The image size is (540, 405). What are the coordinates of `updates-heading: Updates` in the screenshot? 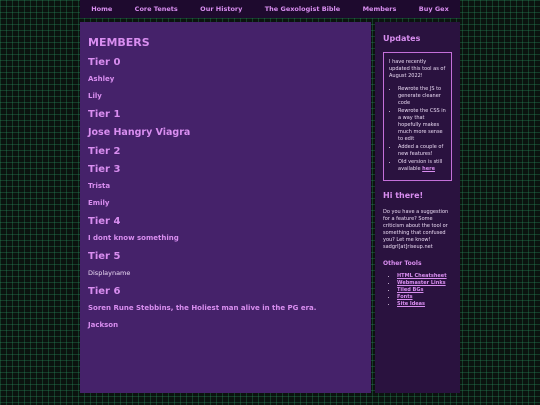 It's located at (402, 38).